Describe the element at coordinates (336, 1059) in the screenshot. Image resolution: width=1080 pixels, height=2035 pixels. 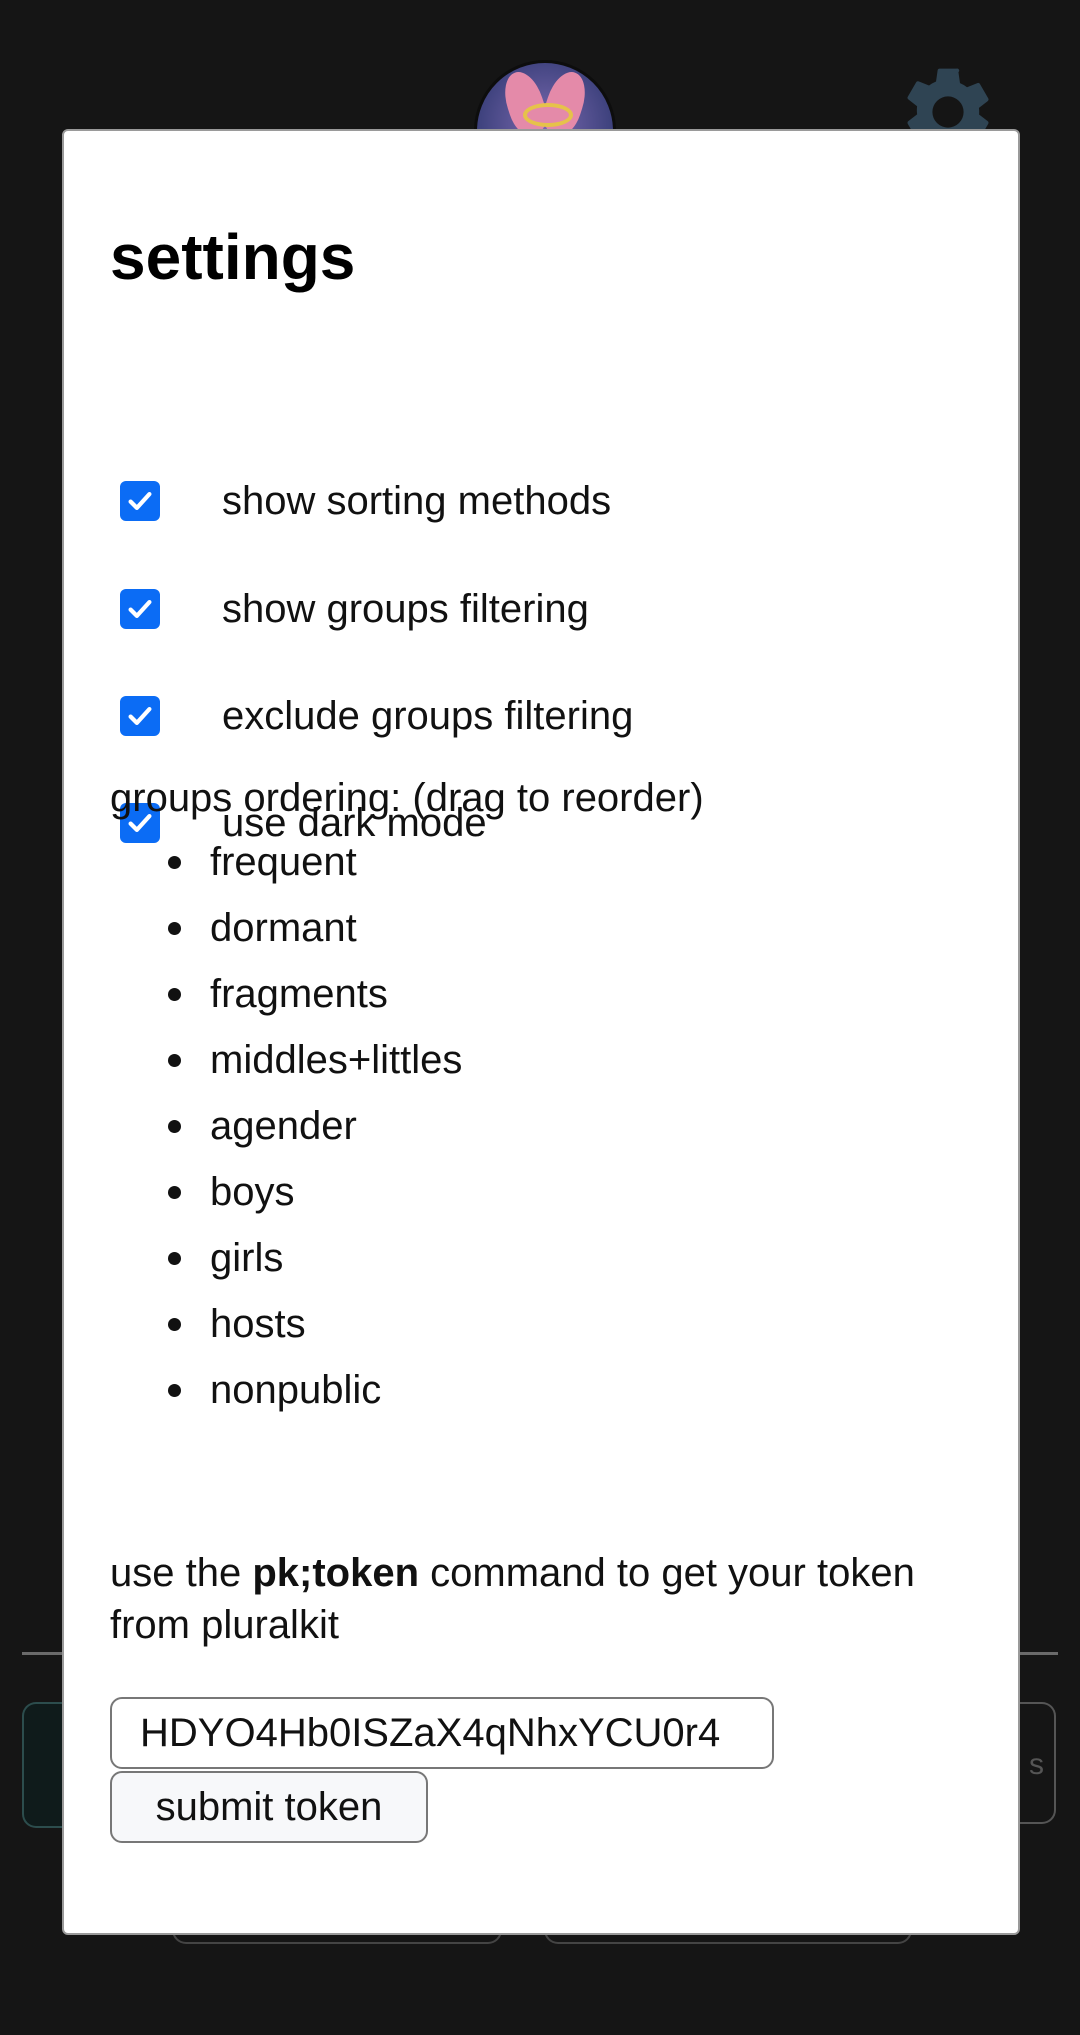
I see `group-label: middles+littles` at that location.